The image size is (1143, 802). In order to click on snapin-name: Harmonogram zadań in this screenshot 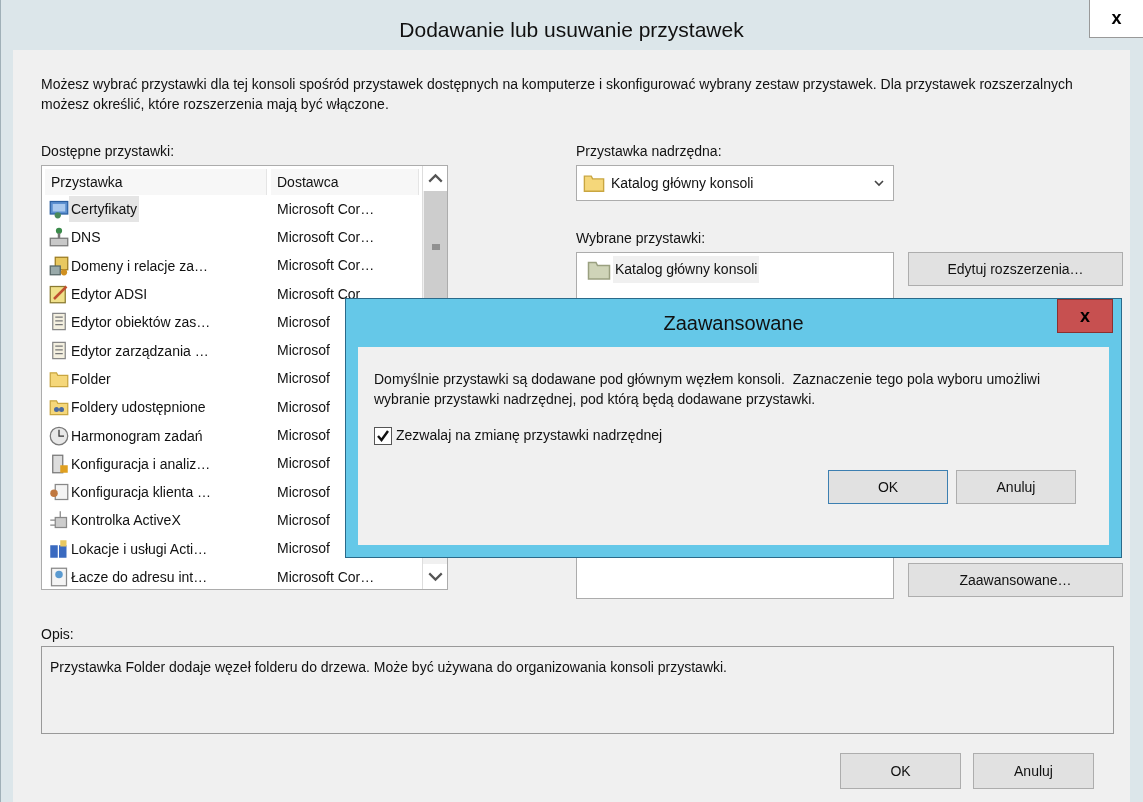, I will do `click(137, 435)`.